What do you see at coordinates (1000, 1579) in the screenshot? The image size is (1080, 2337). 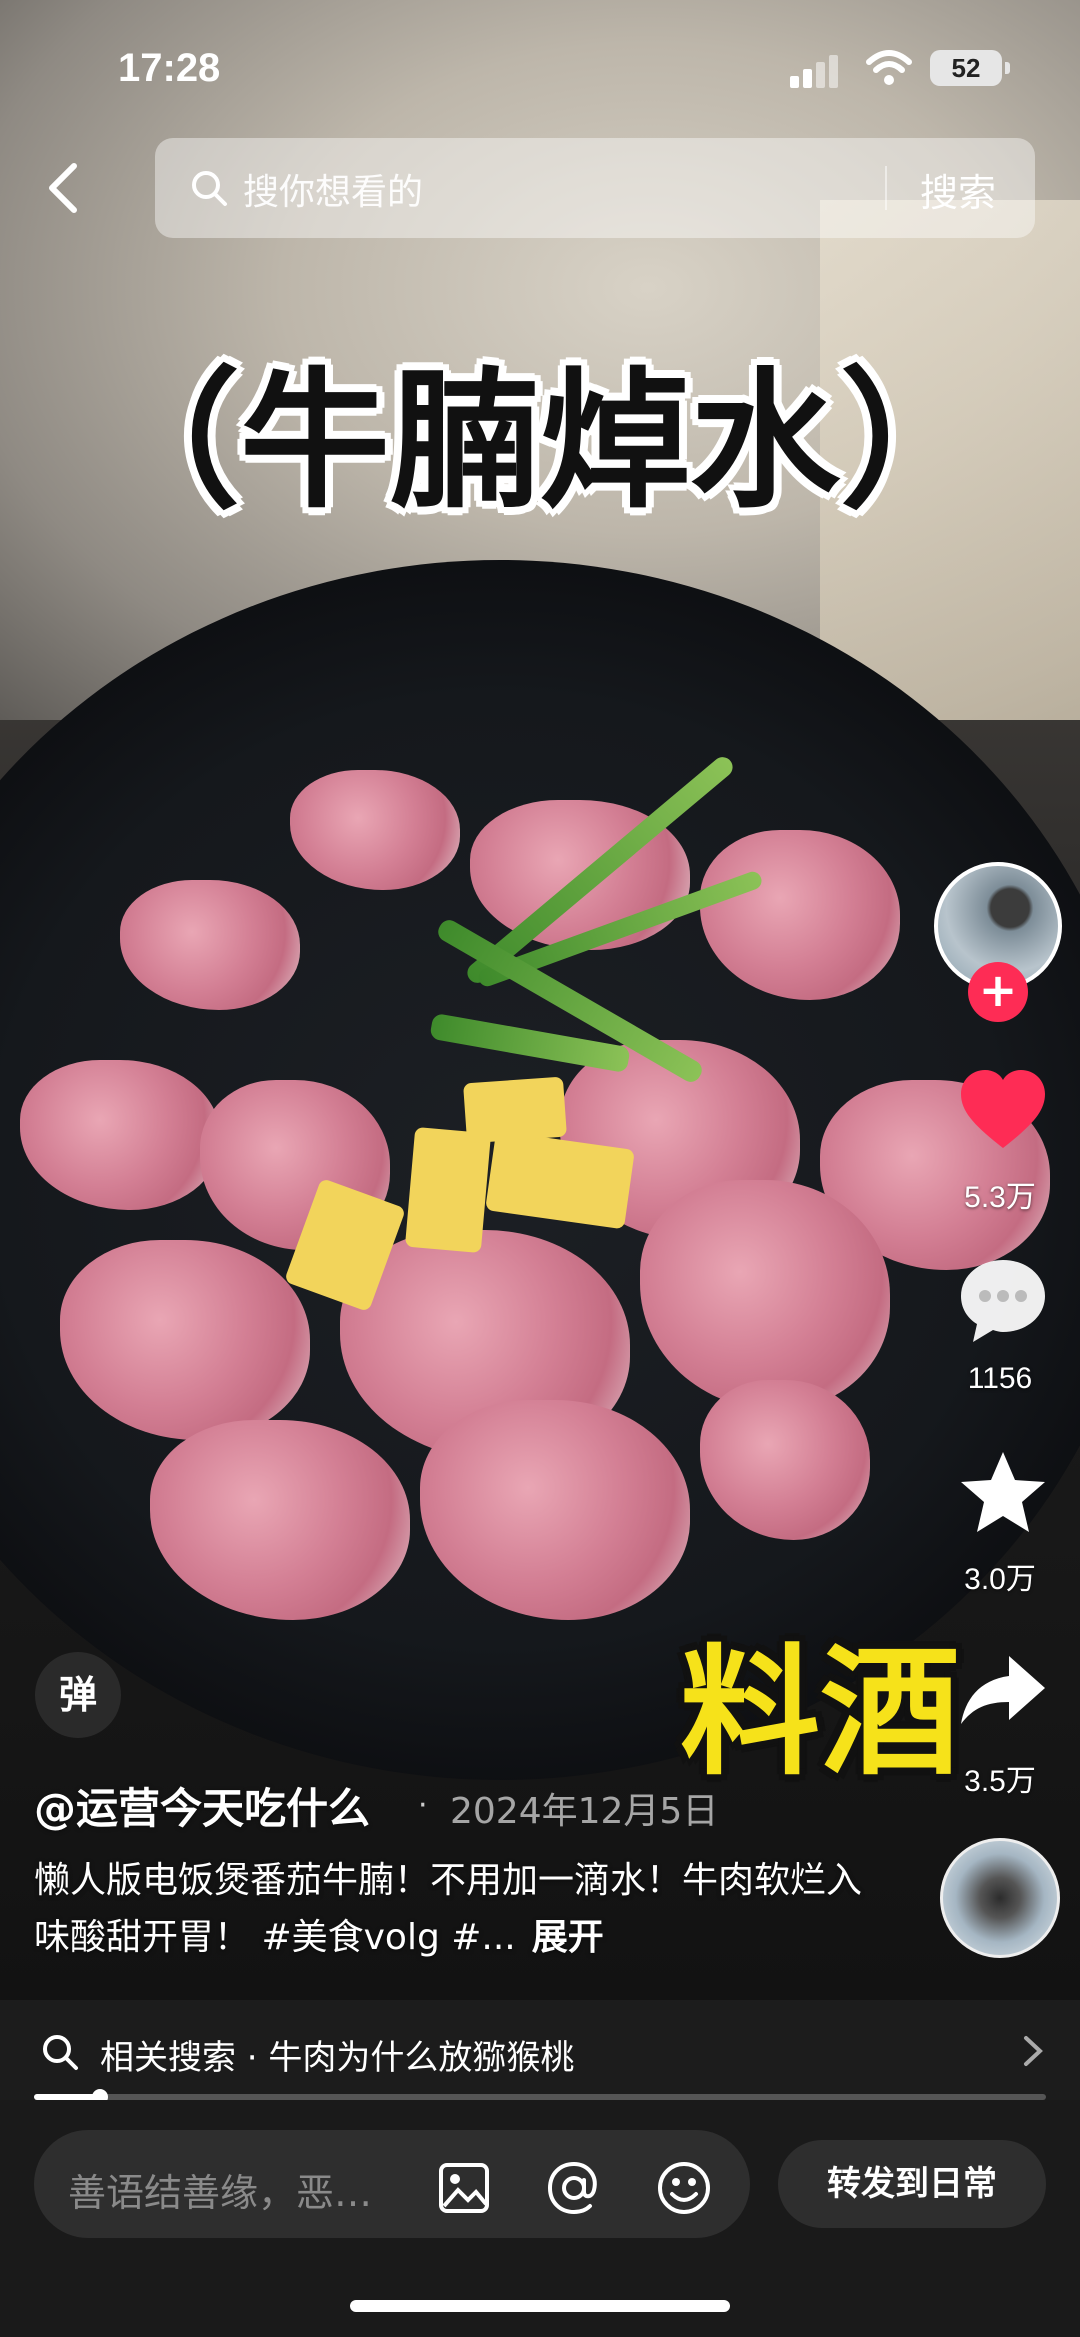 I see `favorite-count: 3.0万` at bounding box center [1000, 1579].